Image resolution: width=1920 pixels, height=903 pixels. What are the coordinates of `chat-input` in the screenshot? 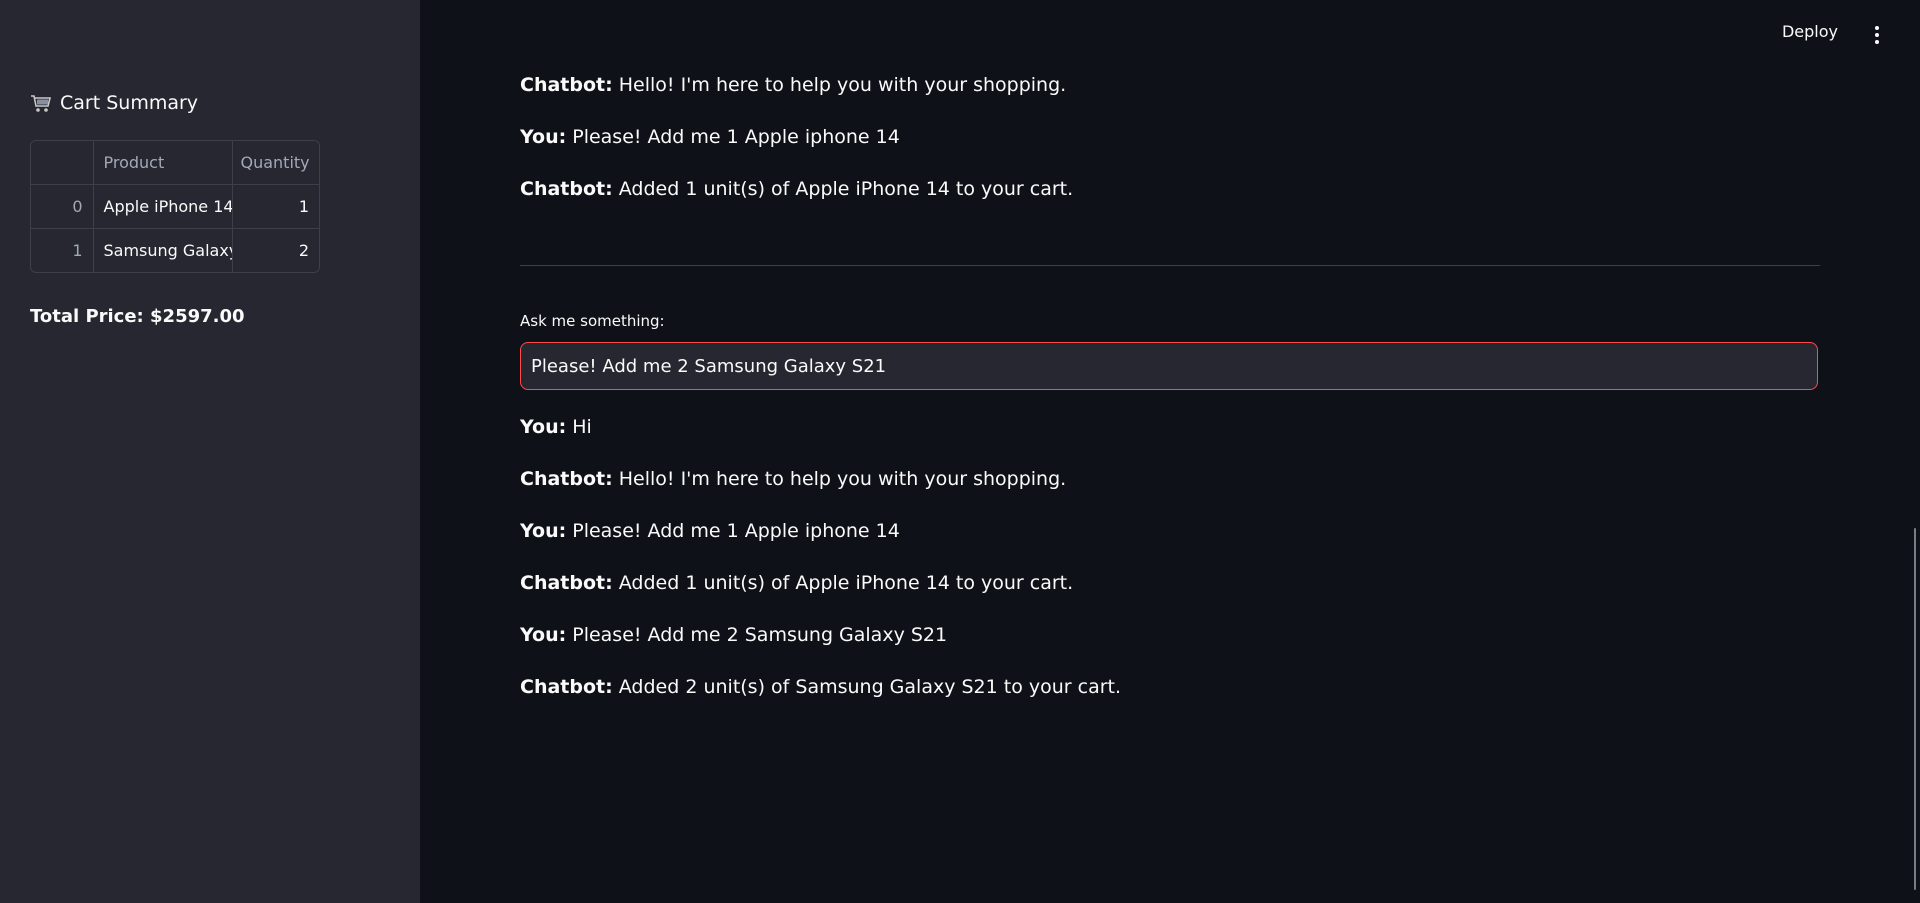 It's located at (1169, 366).